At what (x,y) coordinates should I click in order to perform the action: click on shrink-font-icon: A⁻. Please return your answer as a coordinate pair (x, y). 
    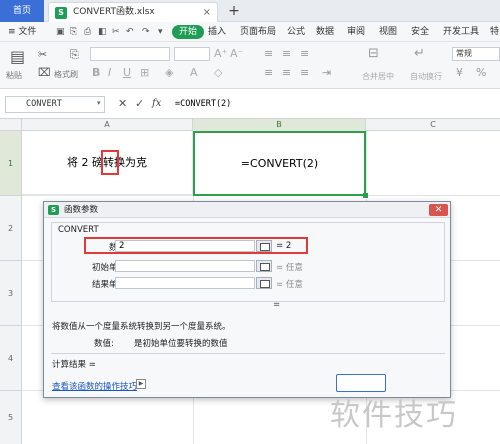
    Looking at the image, I should click on (236, 54).